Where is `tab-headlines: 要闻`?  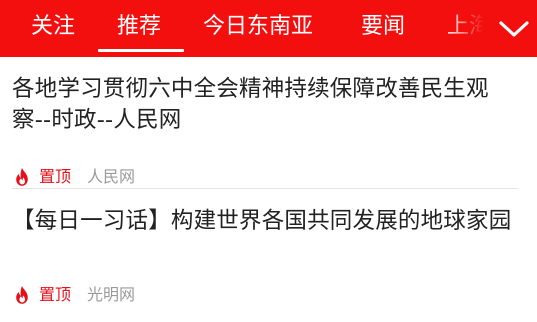
tab-headlines: 要闻 is located at coordinates (383, 27).